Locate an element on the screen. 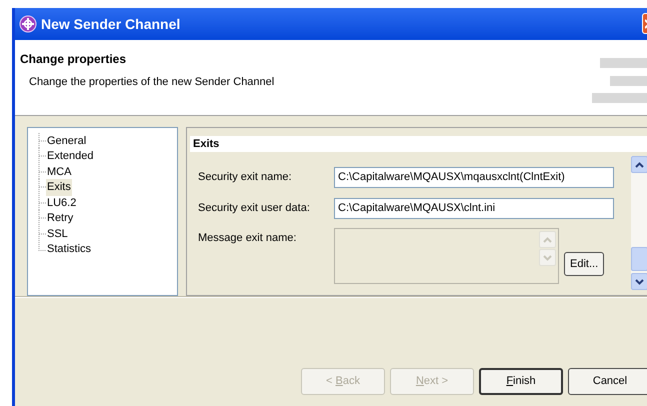  tree-item: General is located at coordinates (67, 140).